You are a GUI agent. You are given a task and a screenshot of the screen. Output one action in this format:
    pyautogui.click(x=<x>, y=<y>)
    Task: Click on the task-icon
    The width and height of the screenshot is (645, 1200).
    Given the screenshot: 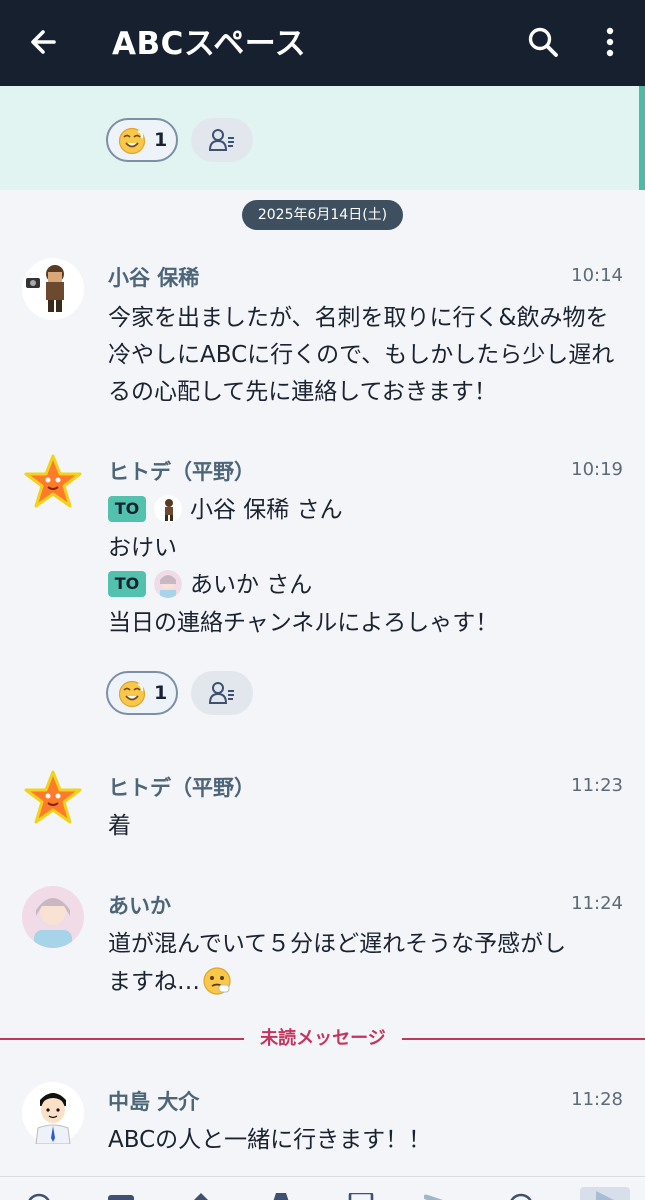 What is the action you would take?
    pyautogui.click(x=361, y=1196)
    